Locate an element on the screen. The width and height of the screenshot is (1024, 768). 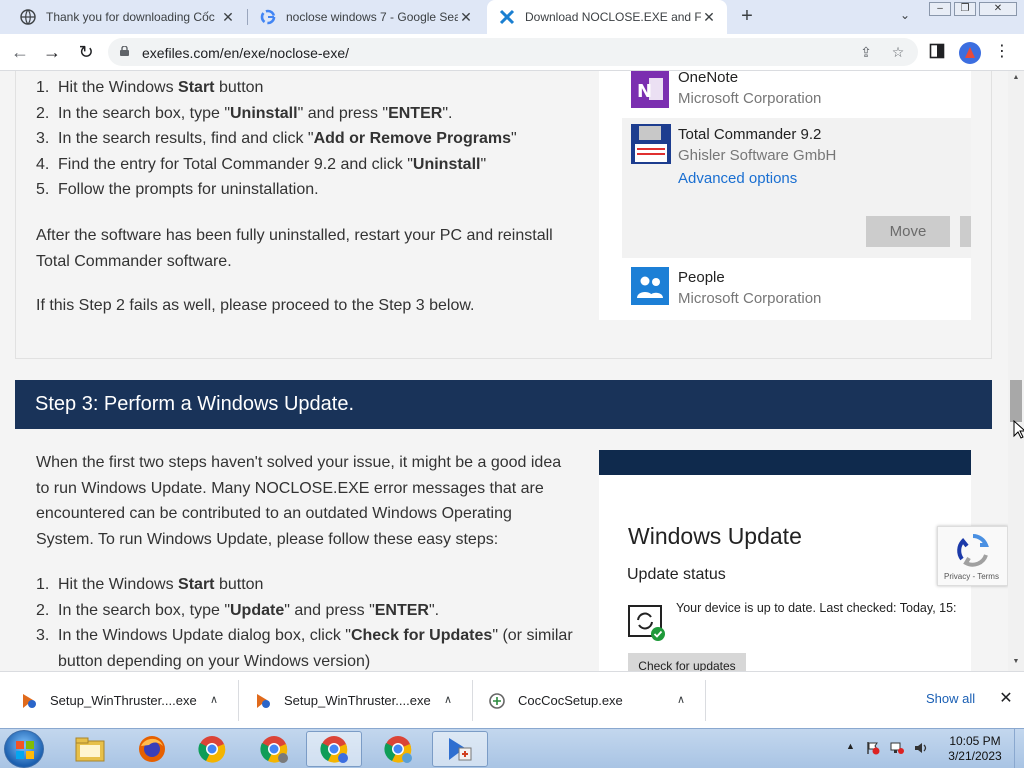
chrome-other-taskbar-icon is located at coordinates (398, 749).